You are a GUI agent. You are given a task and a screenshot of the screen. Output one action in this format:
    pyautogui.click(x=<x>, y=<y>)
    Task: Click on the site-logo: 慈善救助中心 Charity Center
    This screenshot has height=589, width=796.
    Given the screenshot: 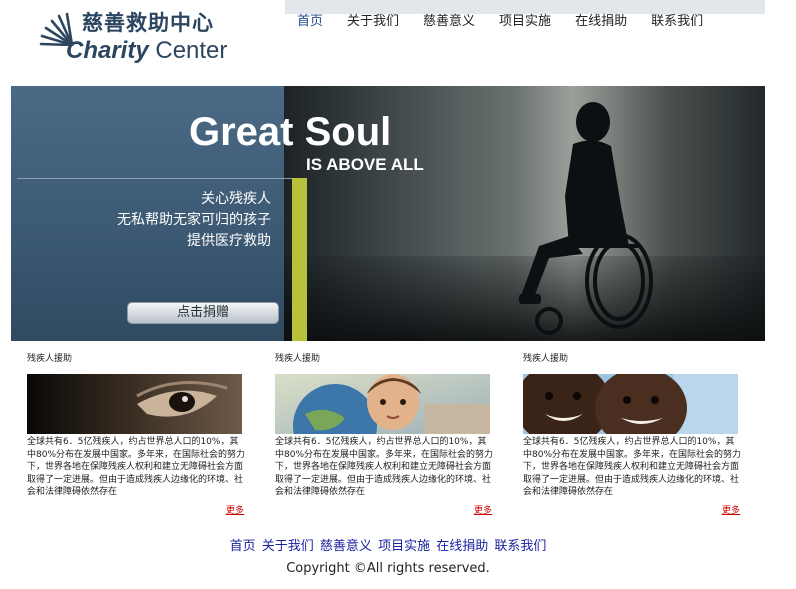 What is the action you would take?
    pyautogui.click(x=138, y=39)
    